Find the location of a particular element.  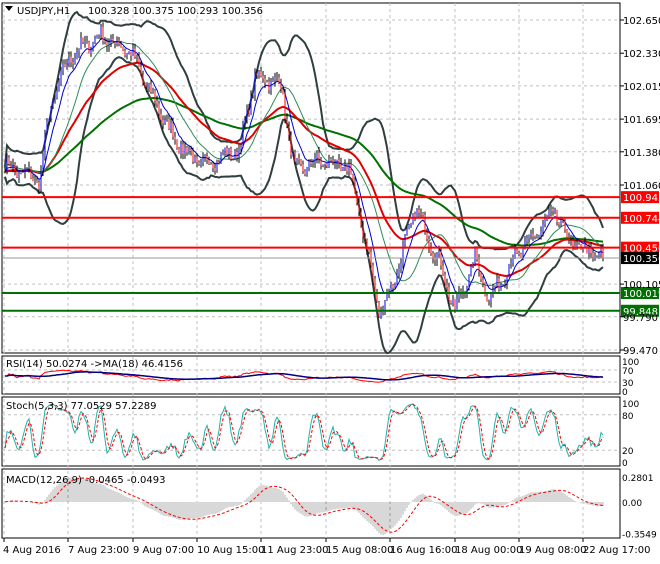

stoch-tick: 100 is located at coordinates (630, 405).